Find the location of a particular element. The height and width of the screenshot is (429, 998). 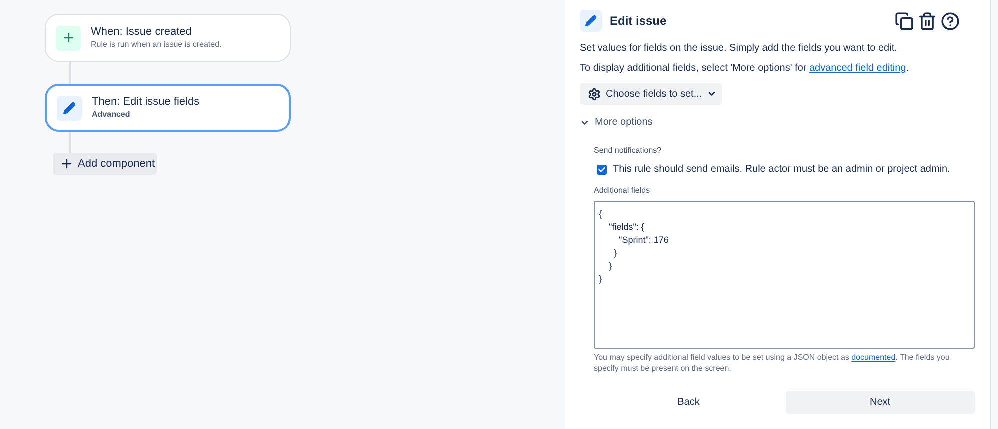

rule-step-card: When: Issue created Rule is run when an issue is created. is located at coordinates (168, 38).